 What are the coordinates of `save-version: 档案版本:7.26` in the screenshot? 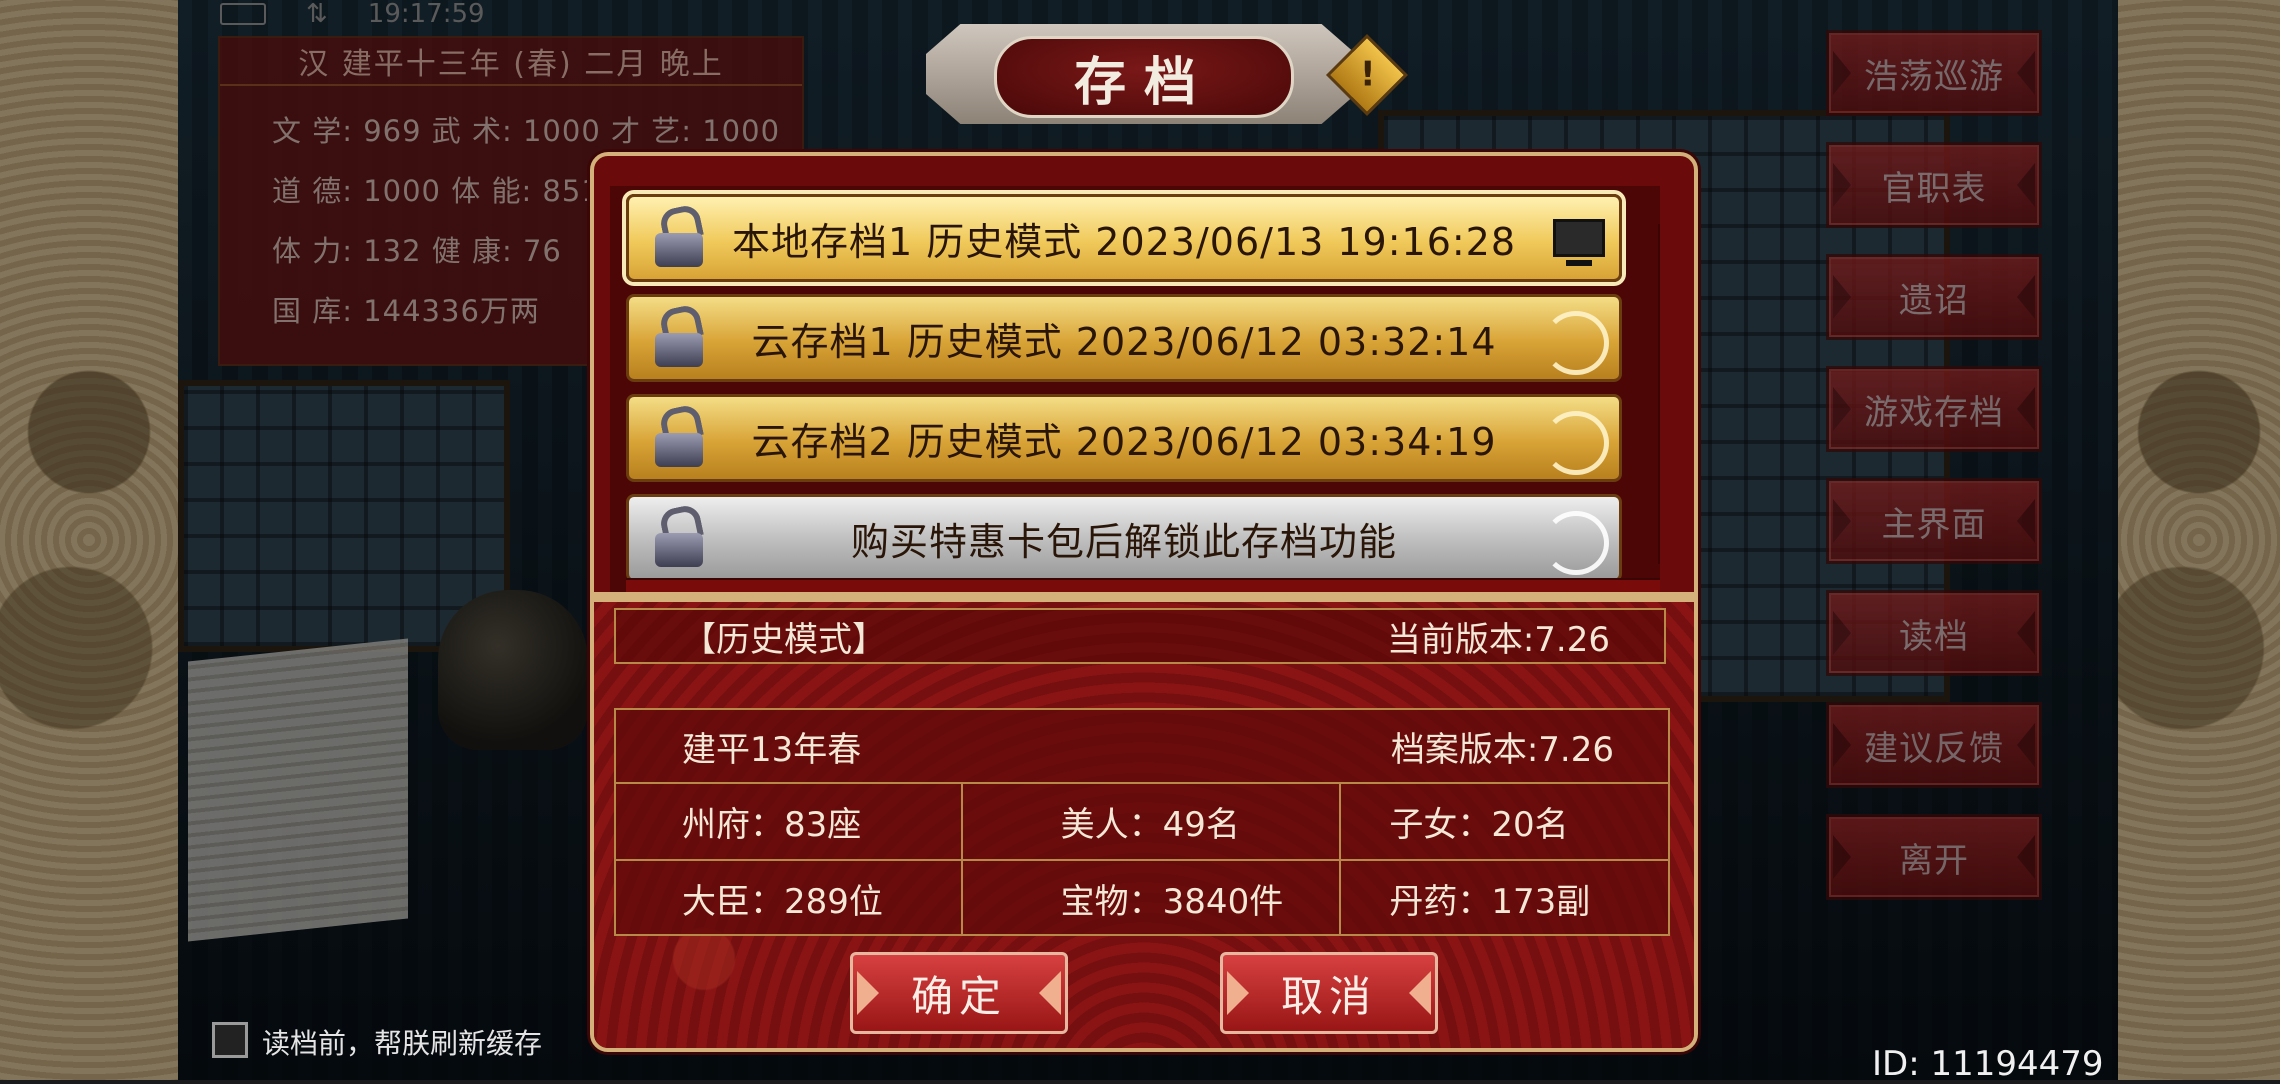 It's located at (1502, 749).